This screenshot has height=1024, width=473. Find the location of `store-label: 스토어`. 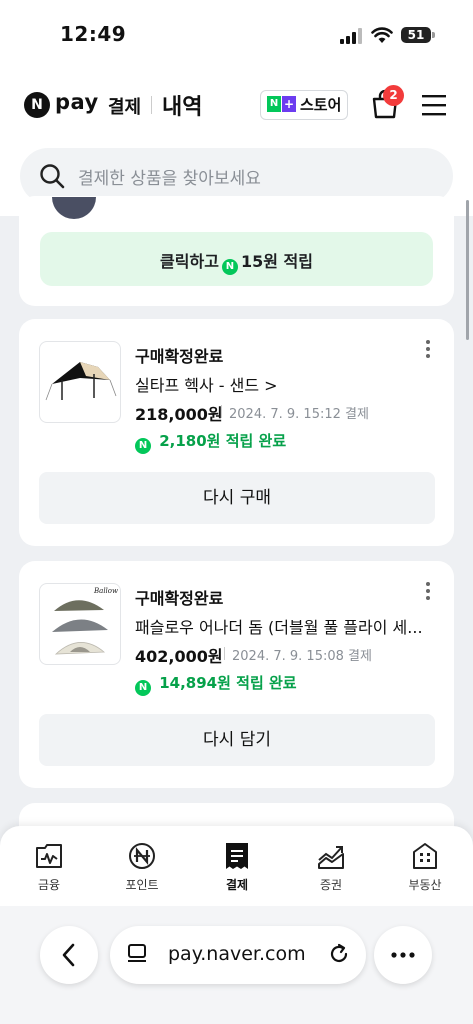

store-label: 스토어 is located at coordinates (321, 105).